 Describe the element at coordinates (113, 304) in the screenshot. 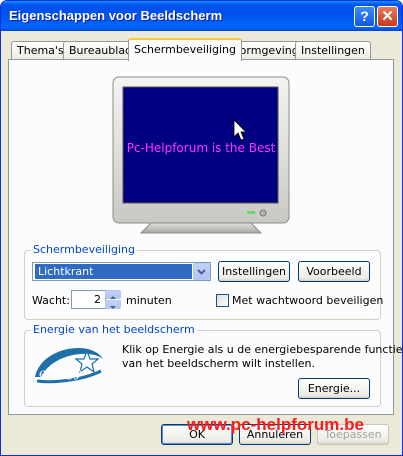

I see `stepper-down-button` at that location.